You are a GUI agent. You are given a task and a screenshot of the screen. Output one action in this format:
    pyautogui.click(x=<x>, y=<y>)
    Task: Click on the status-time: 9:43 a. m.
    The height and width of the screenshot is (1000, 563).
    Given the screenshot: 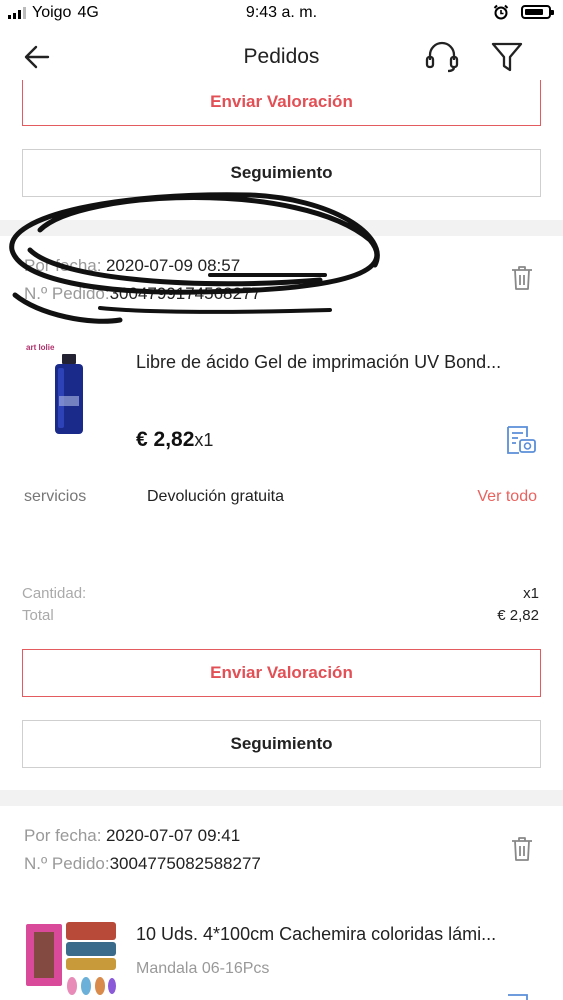 What is the action you would take?
    pyautogui.click(x=281, y=12)
    